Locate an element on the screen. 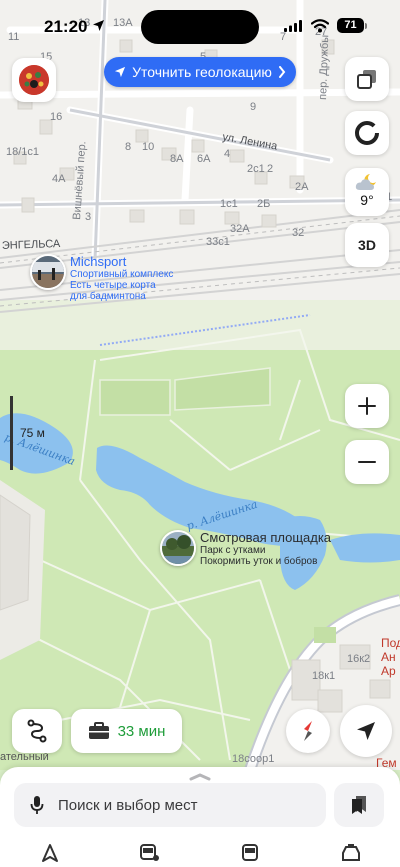  zoom-in-button is located at coordinates (367, 406).